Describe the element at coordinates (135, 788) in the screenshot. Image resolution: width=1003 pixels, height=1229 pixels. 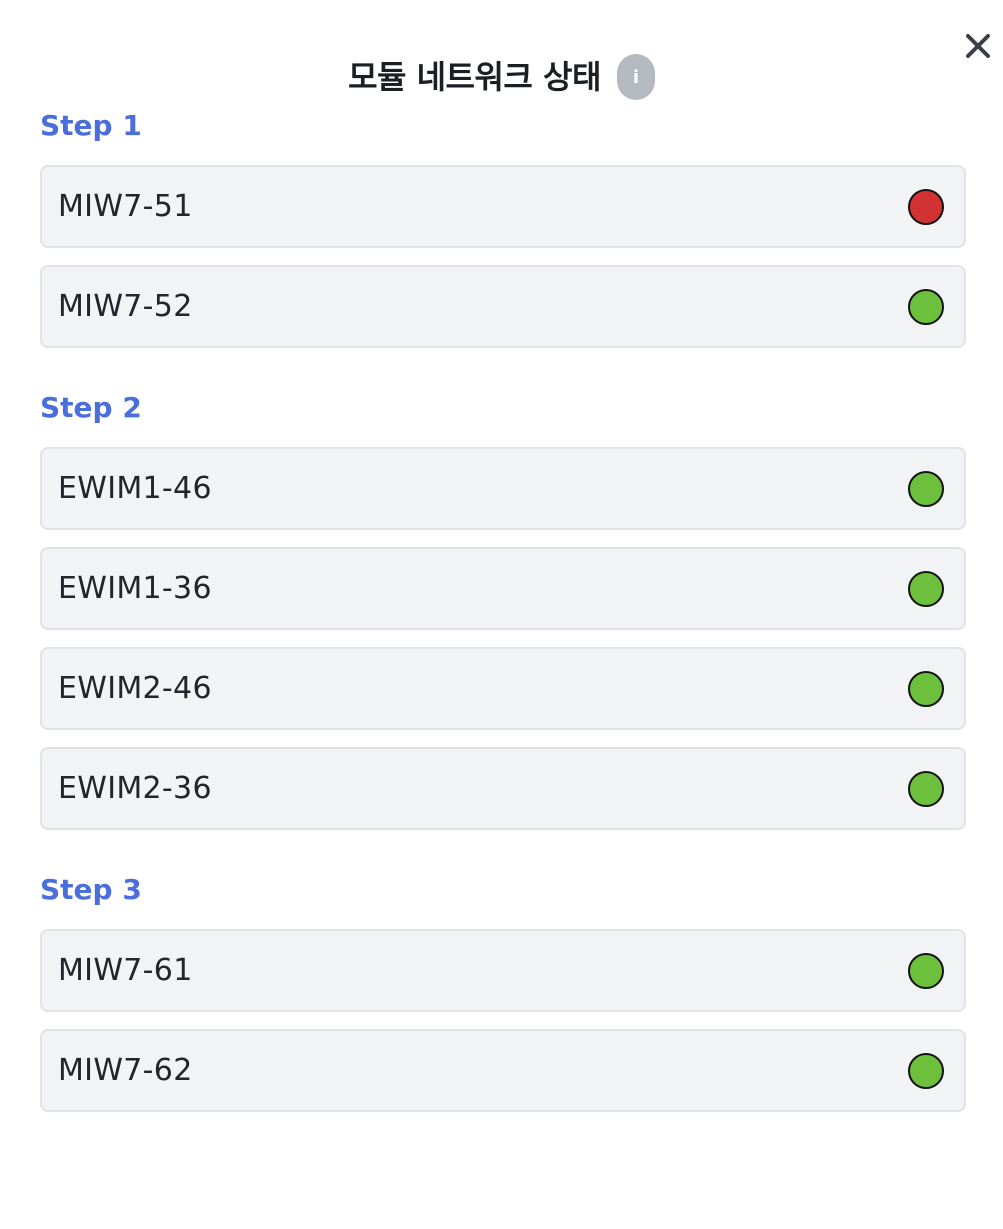
I see `module-name: EWIM2-36` at that location.